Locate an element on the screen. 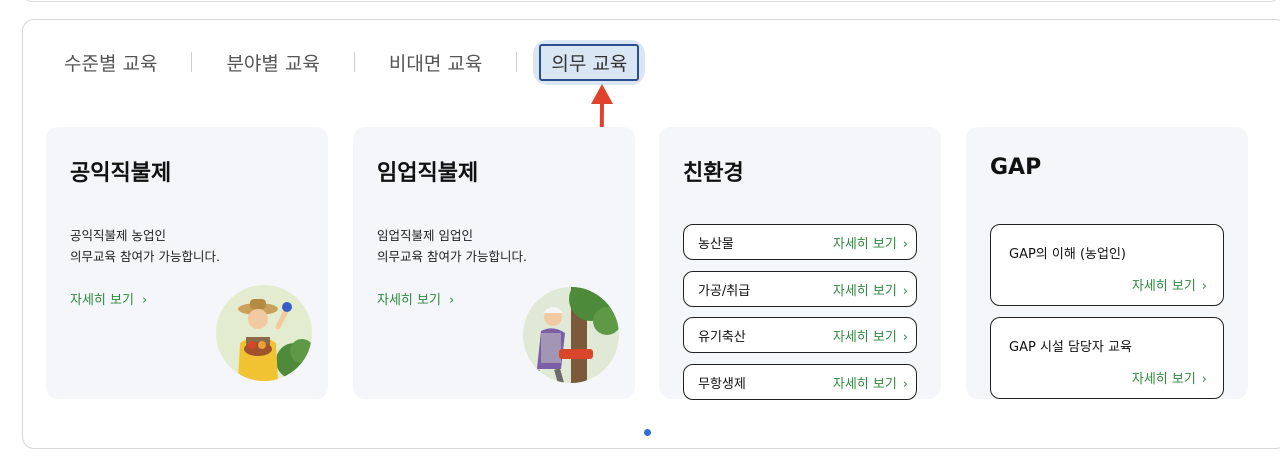 The height and width of the screenshot is (464, 1280). pill-label: 유기축산 is located at coordinates (722, 337).